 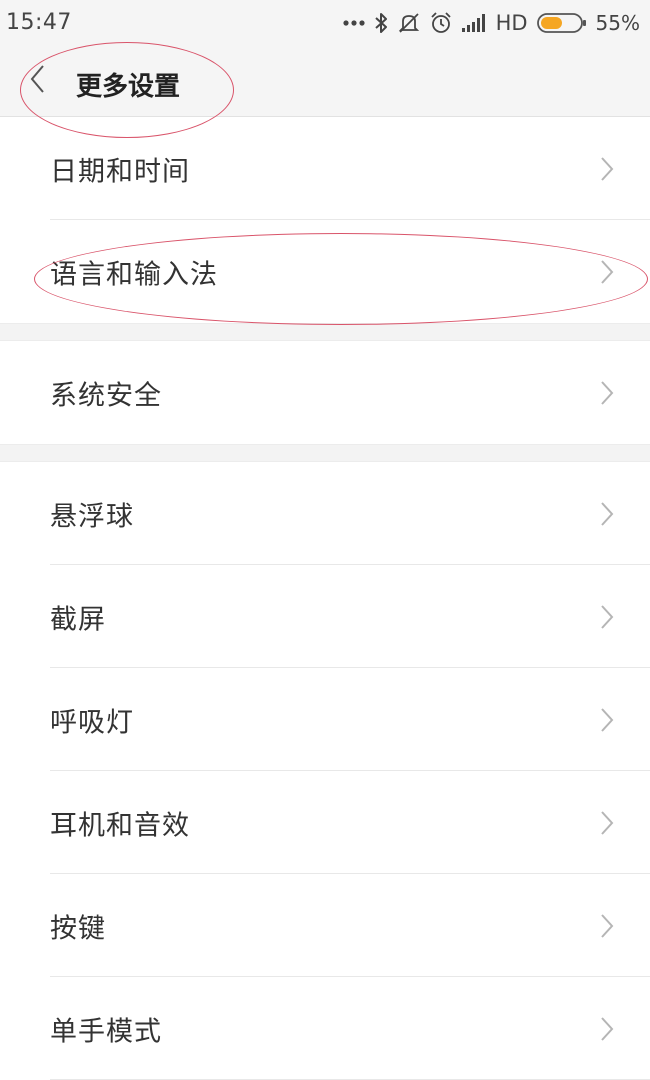 What do you see at coordinates (134, 274) in the screenshot?
I see `settings-item-label: 语言和输入法` at bounding box center [134, 274].